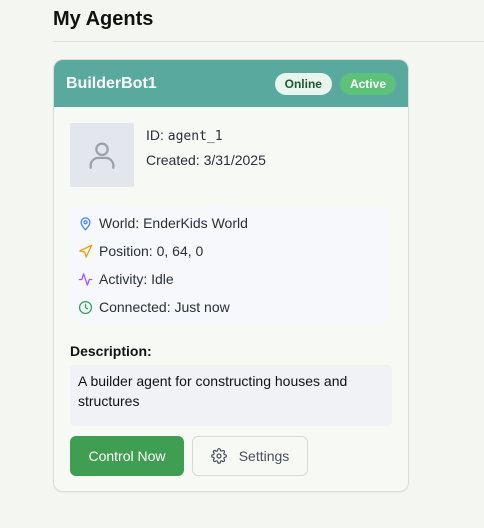 The height and width of the screenshot is (528, 484). I want to click on activity-text: Activity: Idle, so click(136, 279).